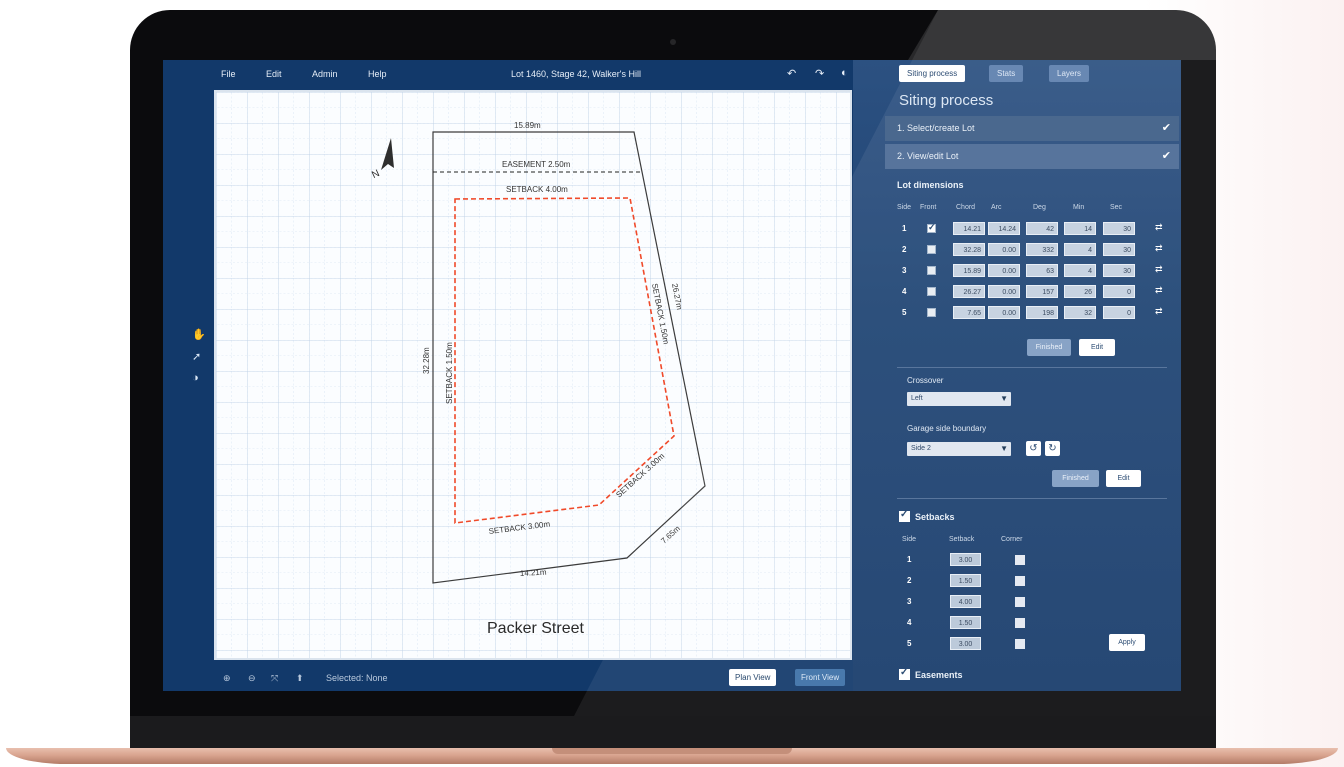 The height and width of the screenshot is (767, 1344). Describe the element at coordinates (1080, 228) in the screenshot. I see `min-field: 14` at that location.